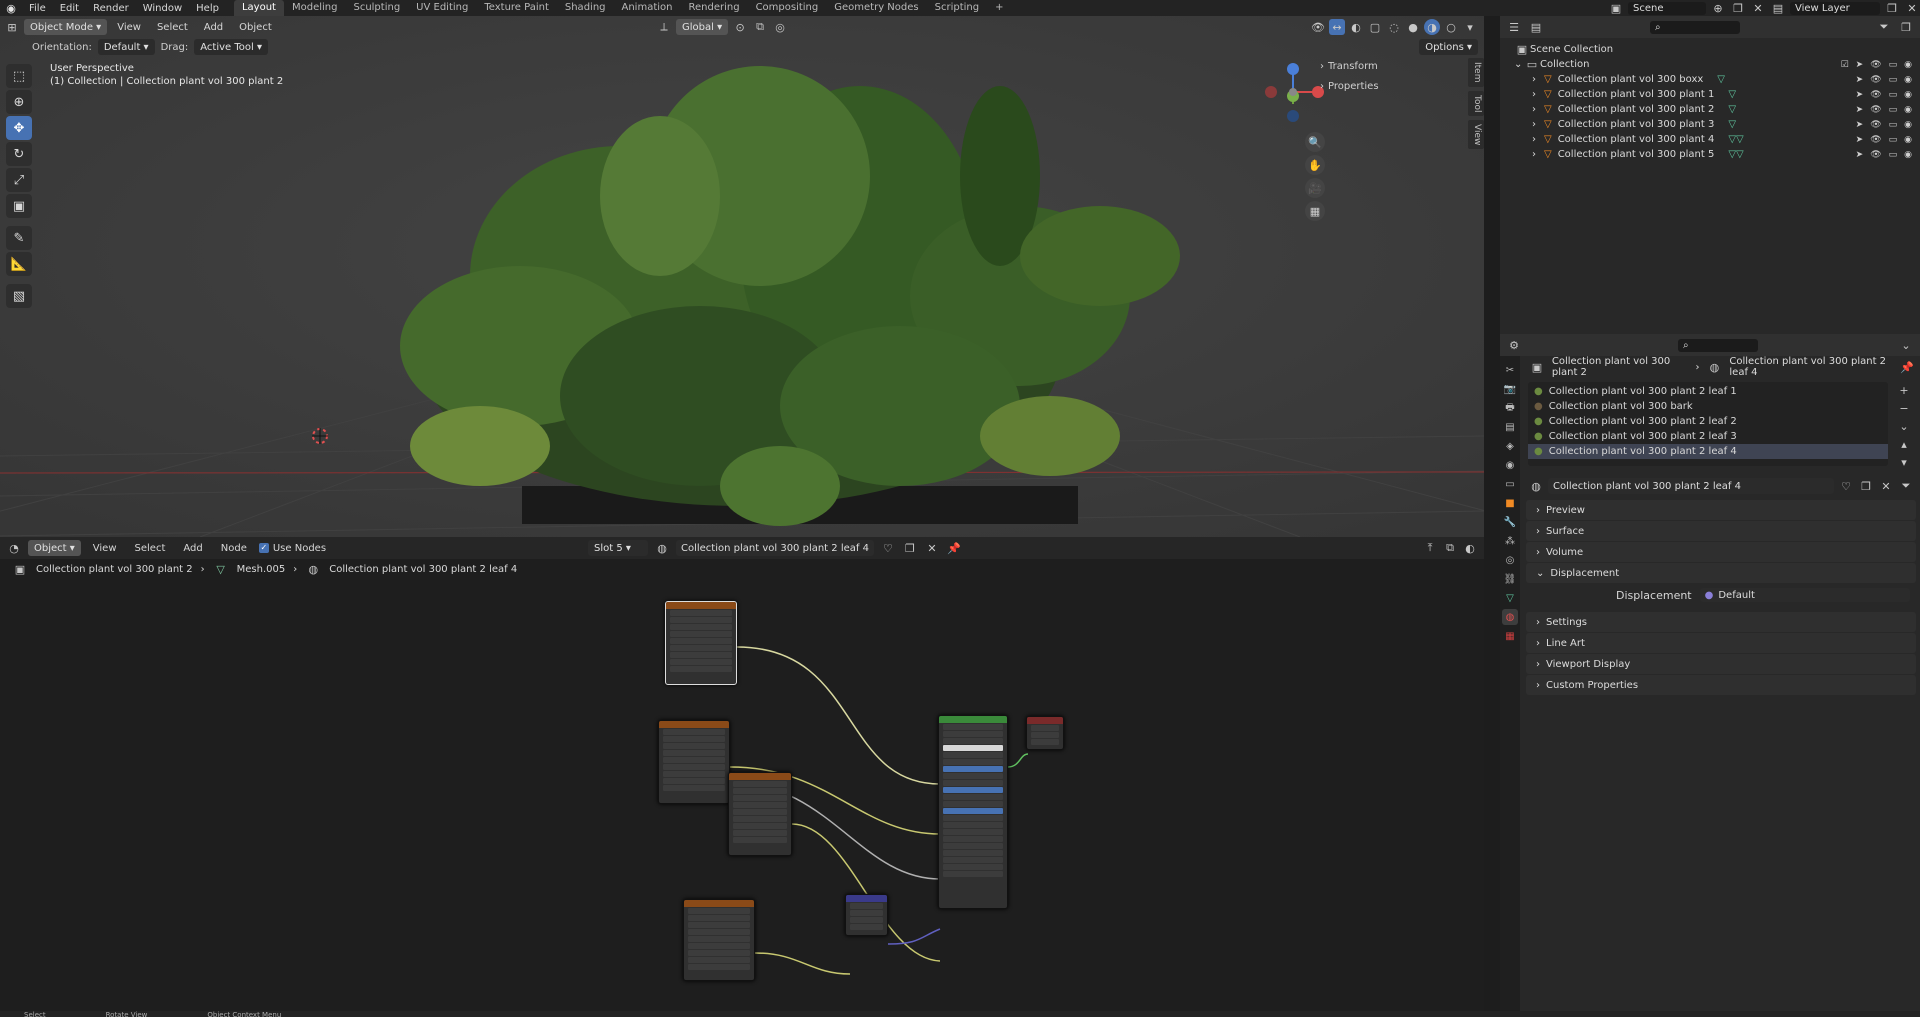 This screenshot has width=1920, height=1017. Describe the element at coordinates (1389, 86) in the screenshot. I see `properties-panel: › Properties` at that location.